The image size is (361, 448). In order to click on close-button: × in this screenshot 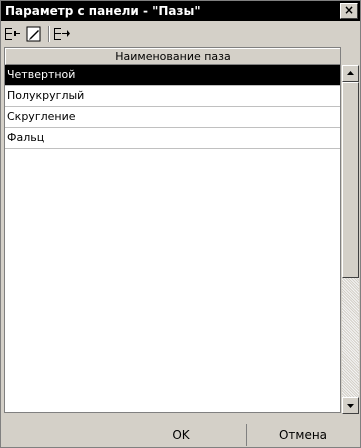, I will do `click(349, 11)`.